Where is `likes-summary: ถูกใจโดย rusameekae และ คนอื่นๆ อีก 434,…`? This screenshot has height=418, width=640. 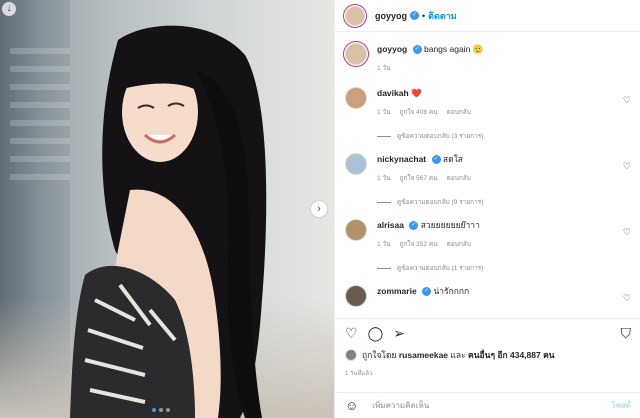
likes-summary: ถูกใจโดย rusameekae และ คนอื่นๆ อีก 434,… is located at coordinates (487, 355).